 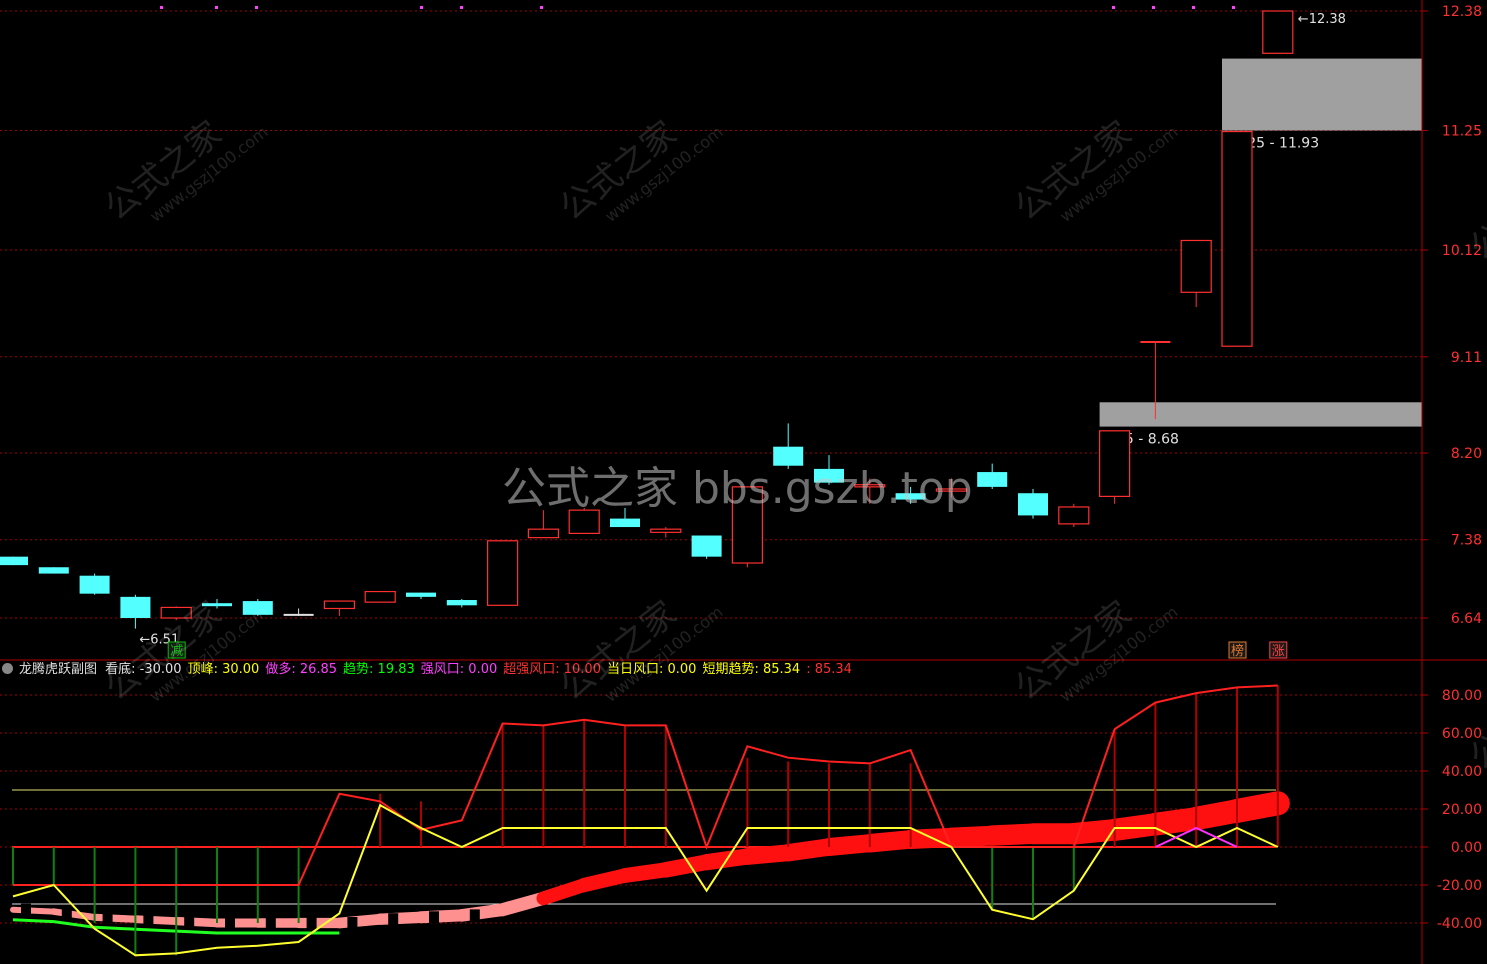 What do you see at coordinates (1459, 924) in the screenshot?
I see `indicator-tick-label: -40.00` at bounding box center [1459, 924].